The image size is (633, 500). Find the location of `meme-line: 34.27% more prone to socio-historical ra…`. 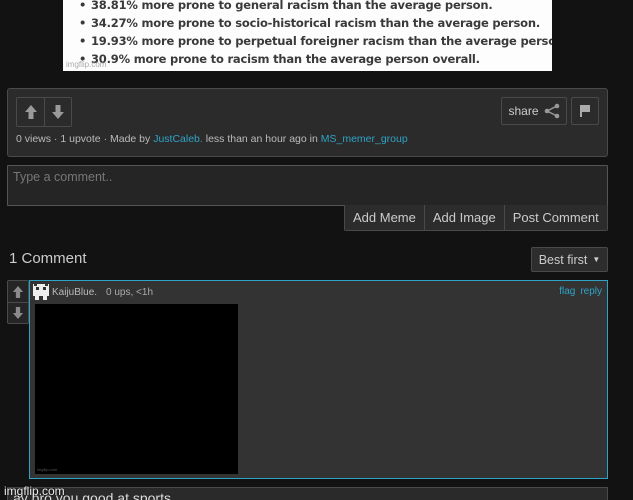

meme-line: 34.27% more prone to socio-historical ra… is located at coordinates (314, 23).